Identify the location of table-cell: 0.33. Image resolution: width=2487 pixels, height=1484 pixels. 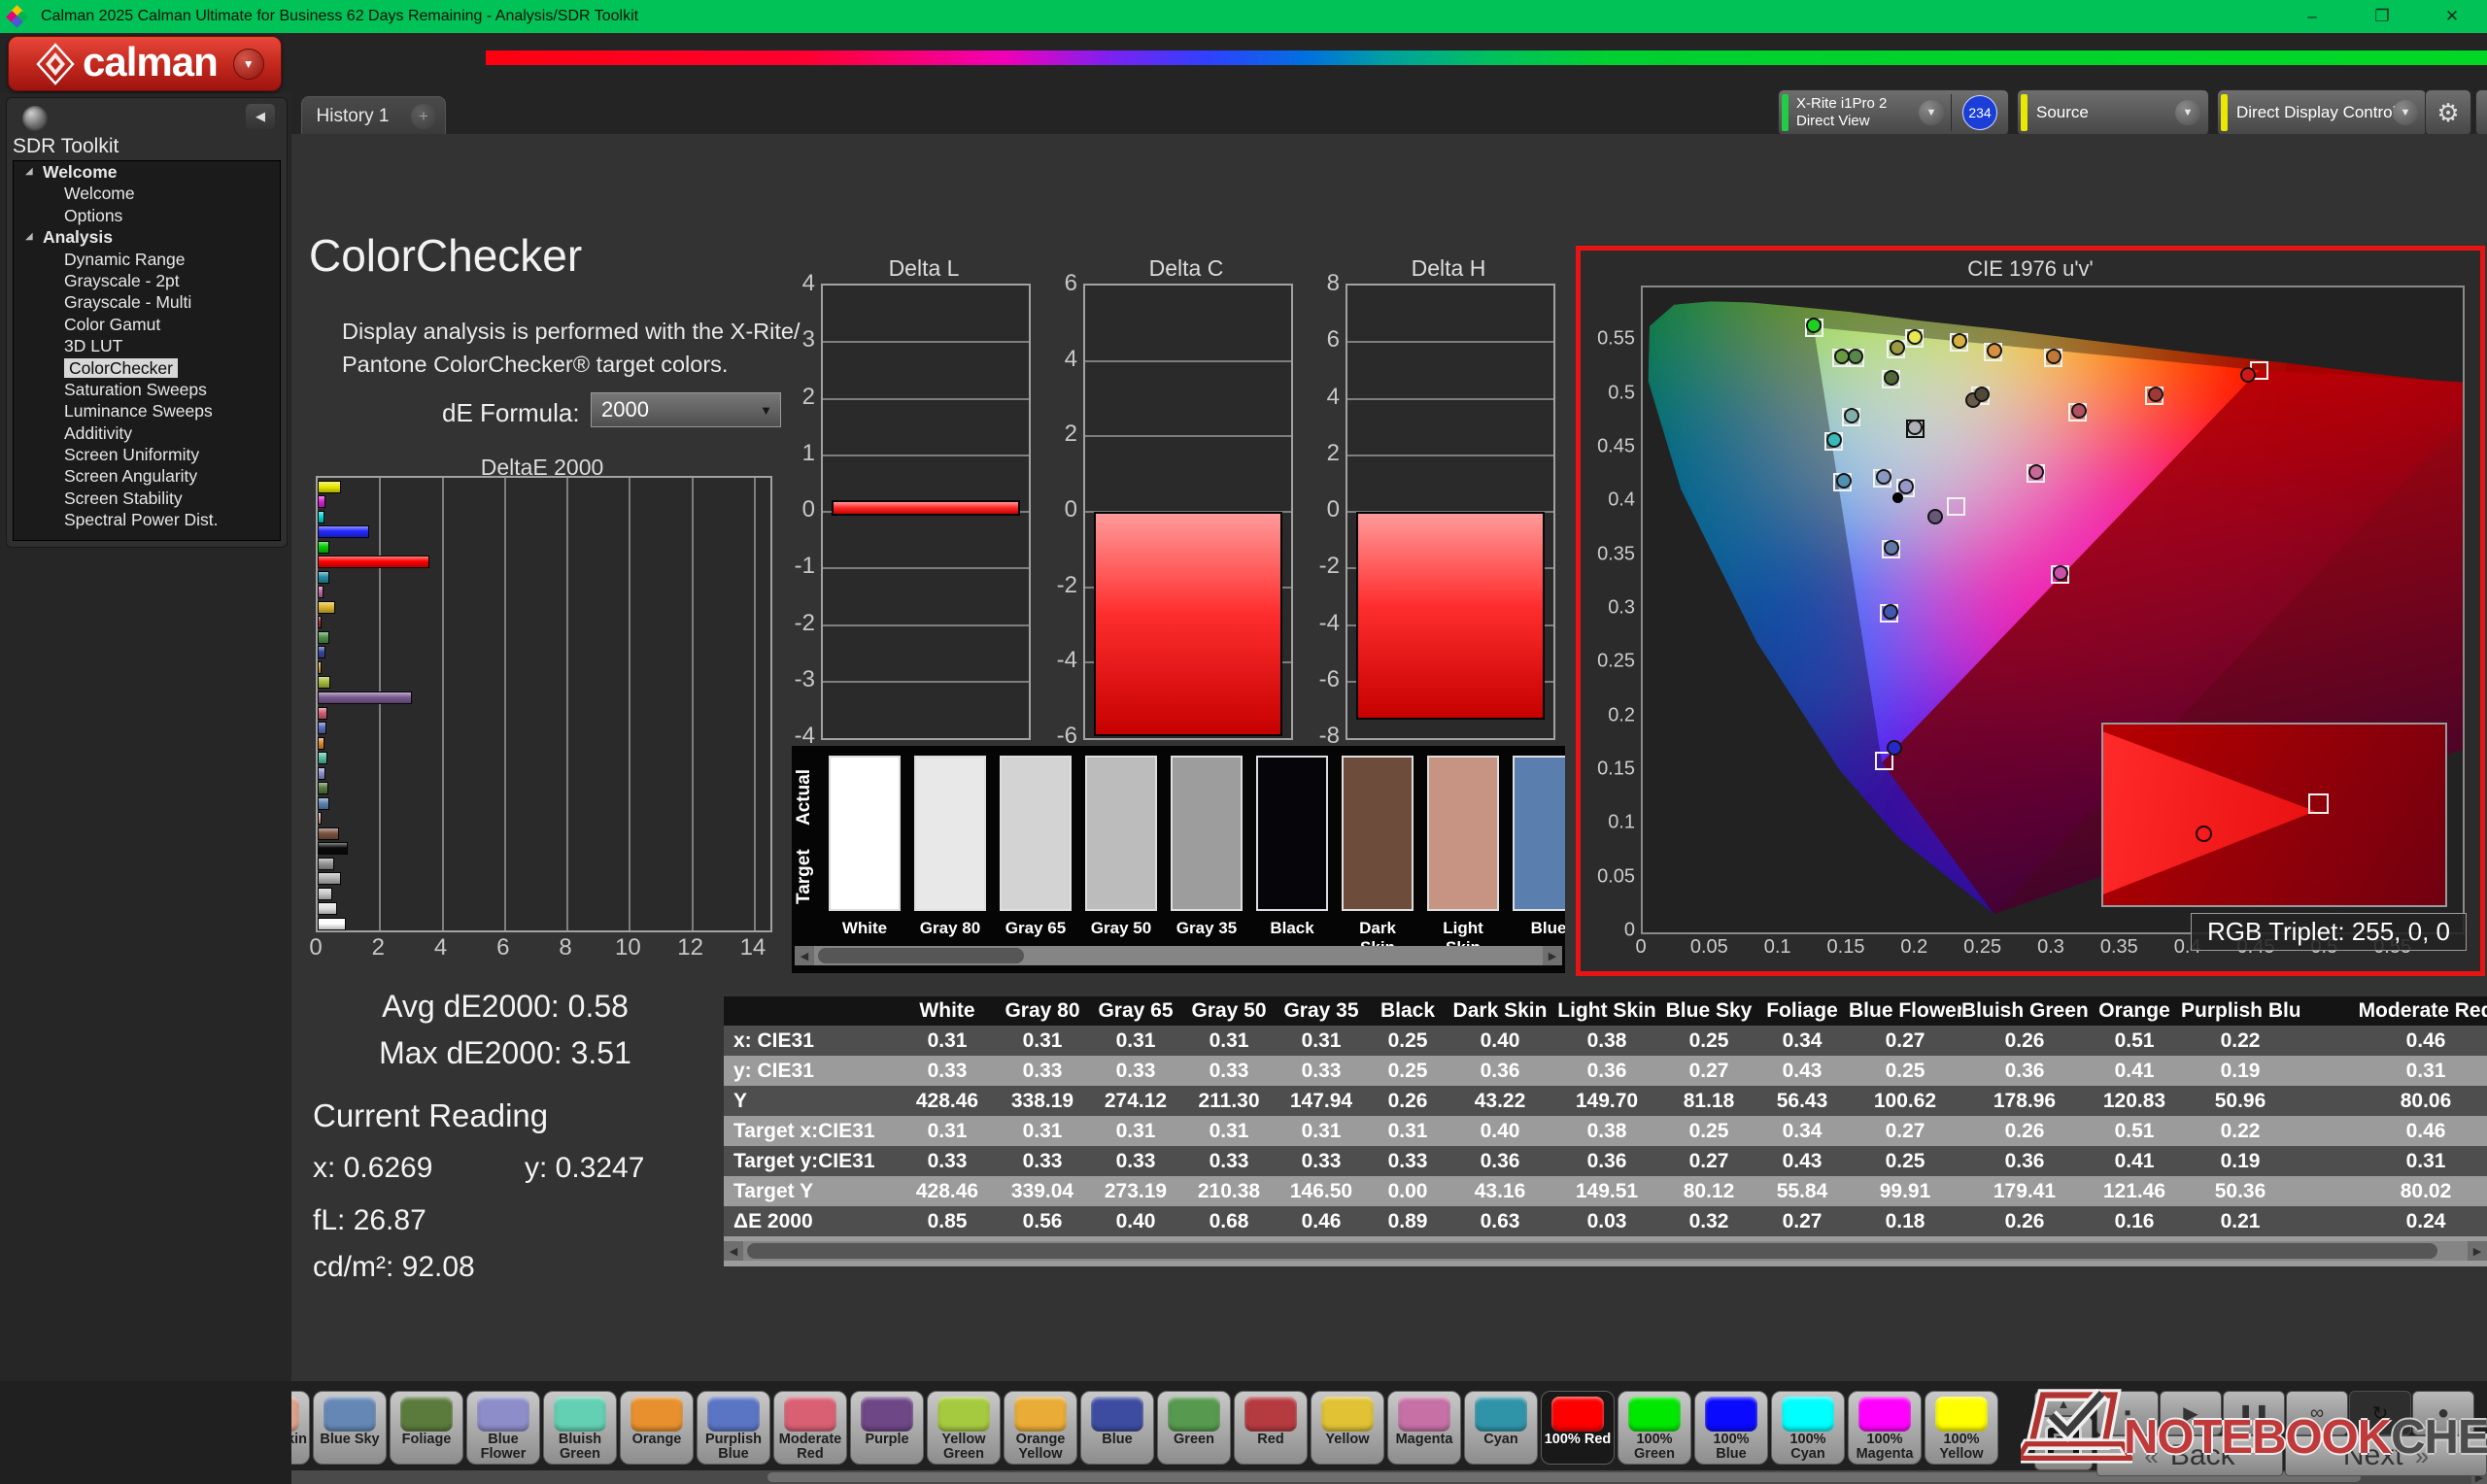
(1321, 1071).